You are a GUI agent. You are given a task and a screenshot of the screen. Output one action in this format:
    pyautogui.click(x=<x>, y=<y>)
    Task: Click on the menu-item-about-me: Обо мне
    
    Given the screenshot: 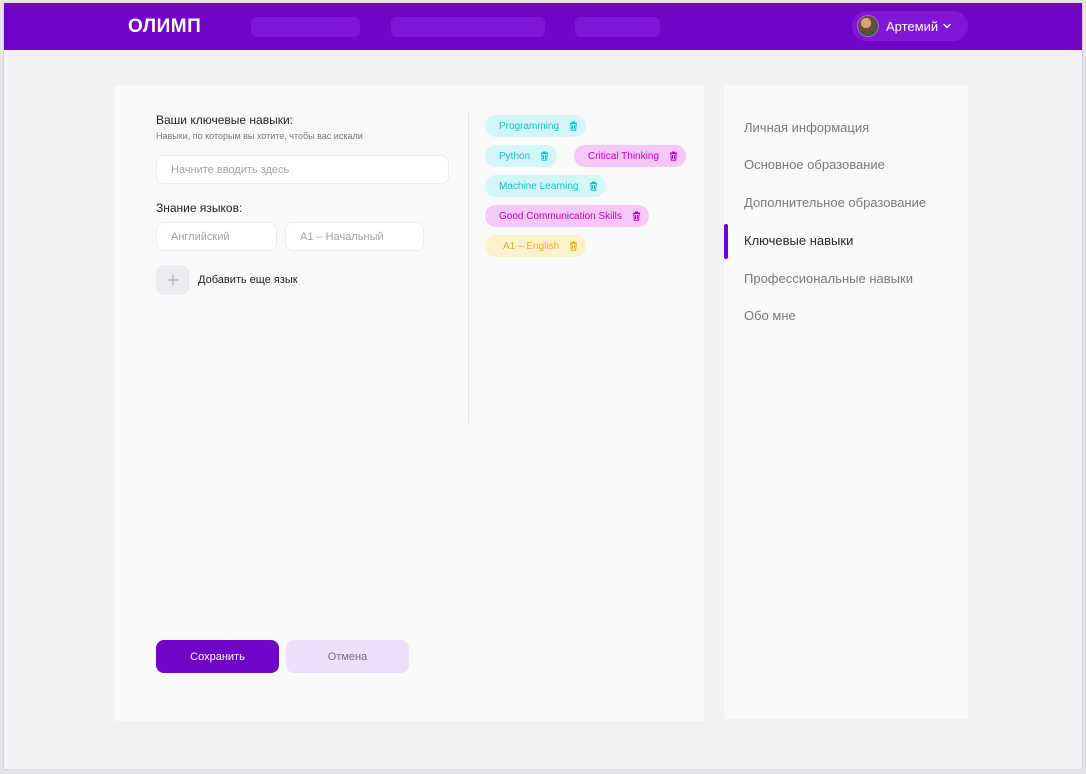 What is the action you would take?
    pyautogui.click(x=770, y=315)
    